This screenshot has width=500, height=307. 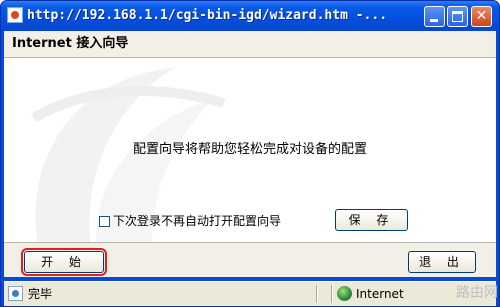 What do you see at coordinates (442, 262) in the screenshot?
I see `exit-button: 退 出` at bounding box center [442, 262].